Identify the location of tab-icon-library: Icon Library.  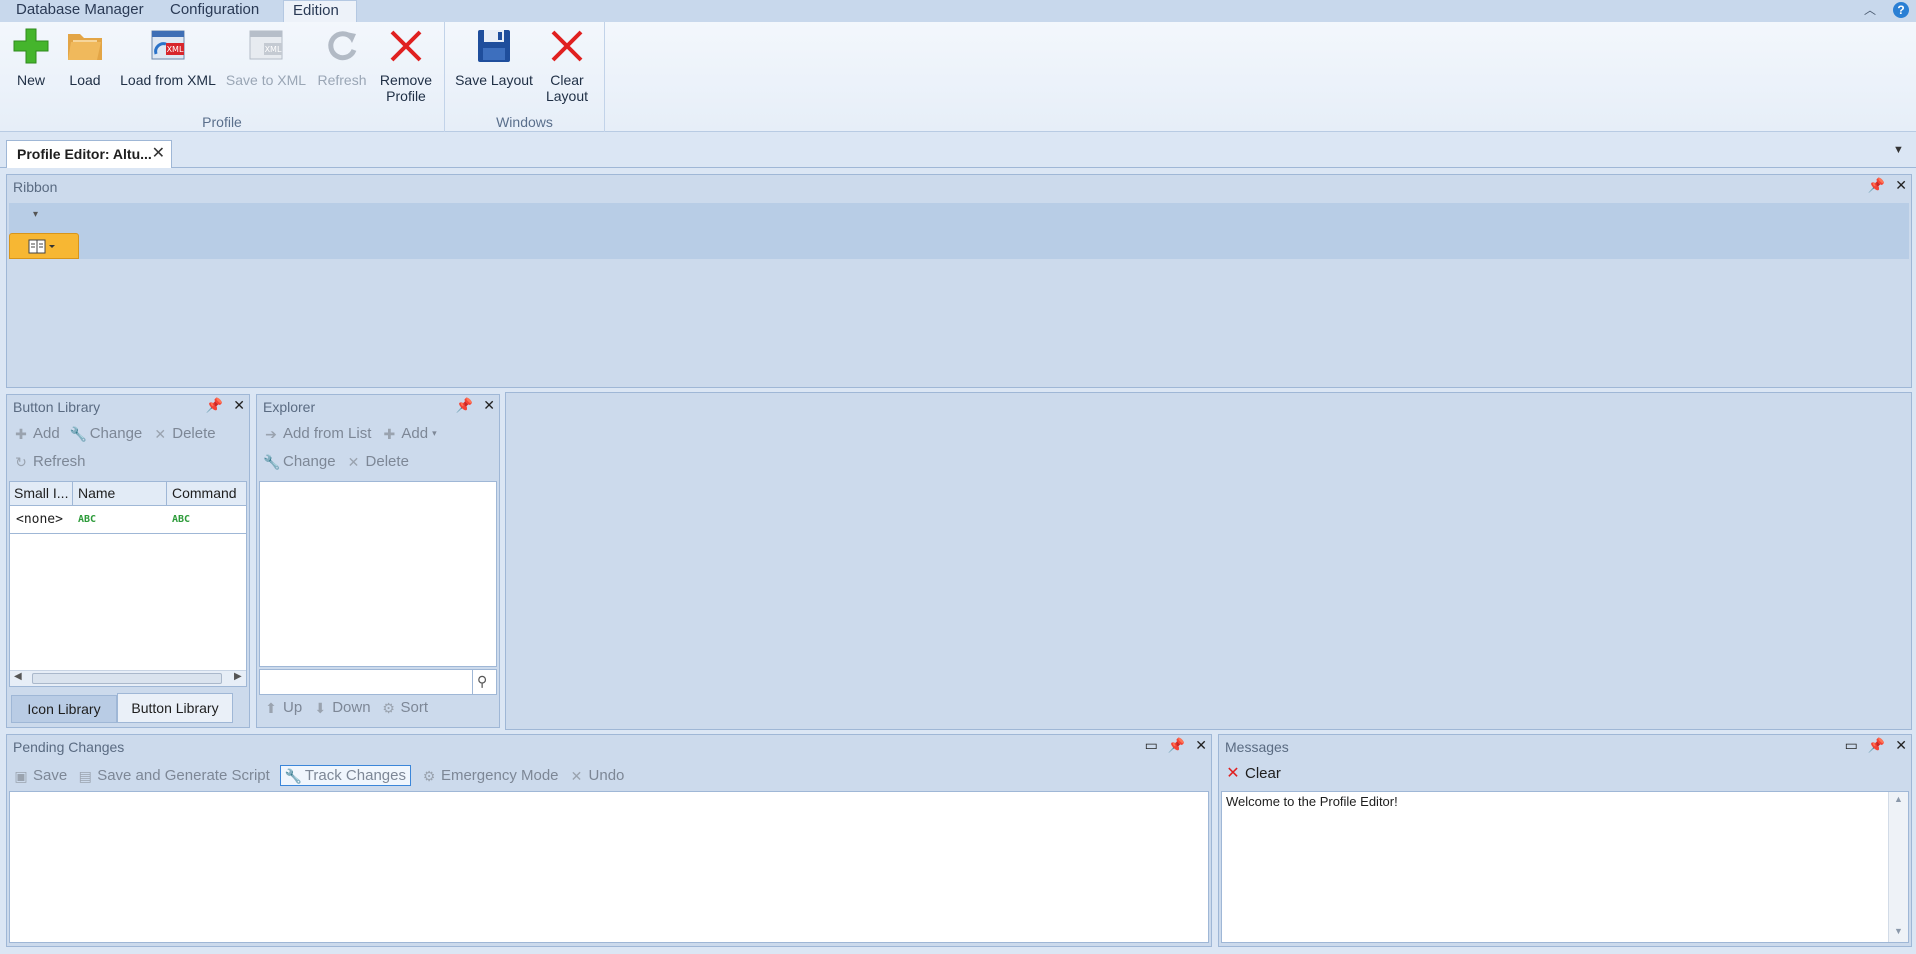
(64, 709).